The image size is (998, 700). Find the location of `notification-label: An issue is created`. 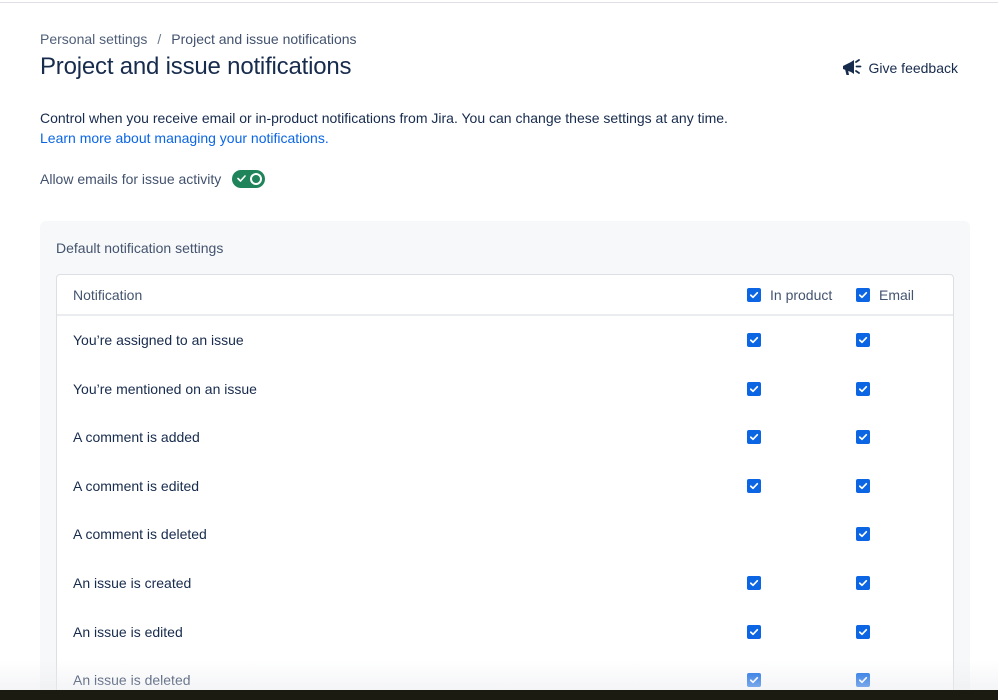

notification-label: An issue is created is located at coordinates (132, 583).